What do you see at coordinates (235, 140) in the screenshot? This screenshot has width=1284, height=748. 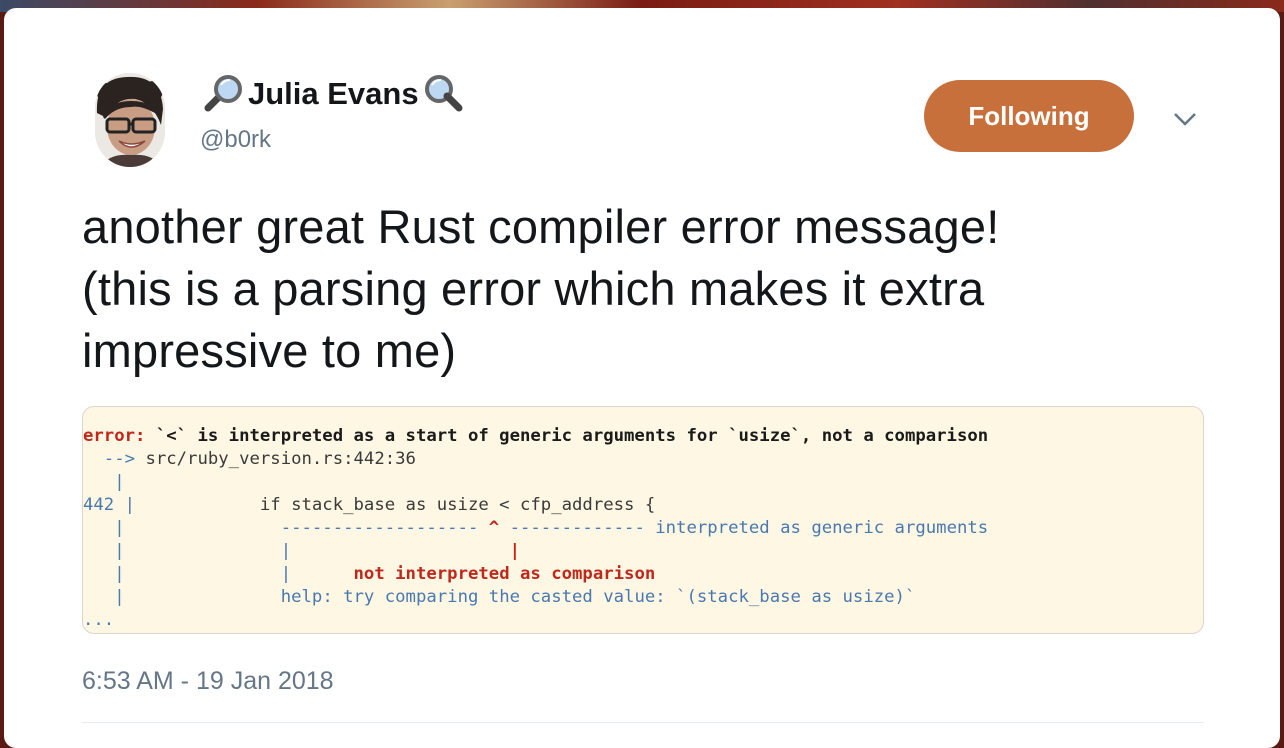 I see `author-handle: @b0rk` at bounding box center [235, 140].